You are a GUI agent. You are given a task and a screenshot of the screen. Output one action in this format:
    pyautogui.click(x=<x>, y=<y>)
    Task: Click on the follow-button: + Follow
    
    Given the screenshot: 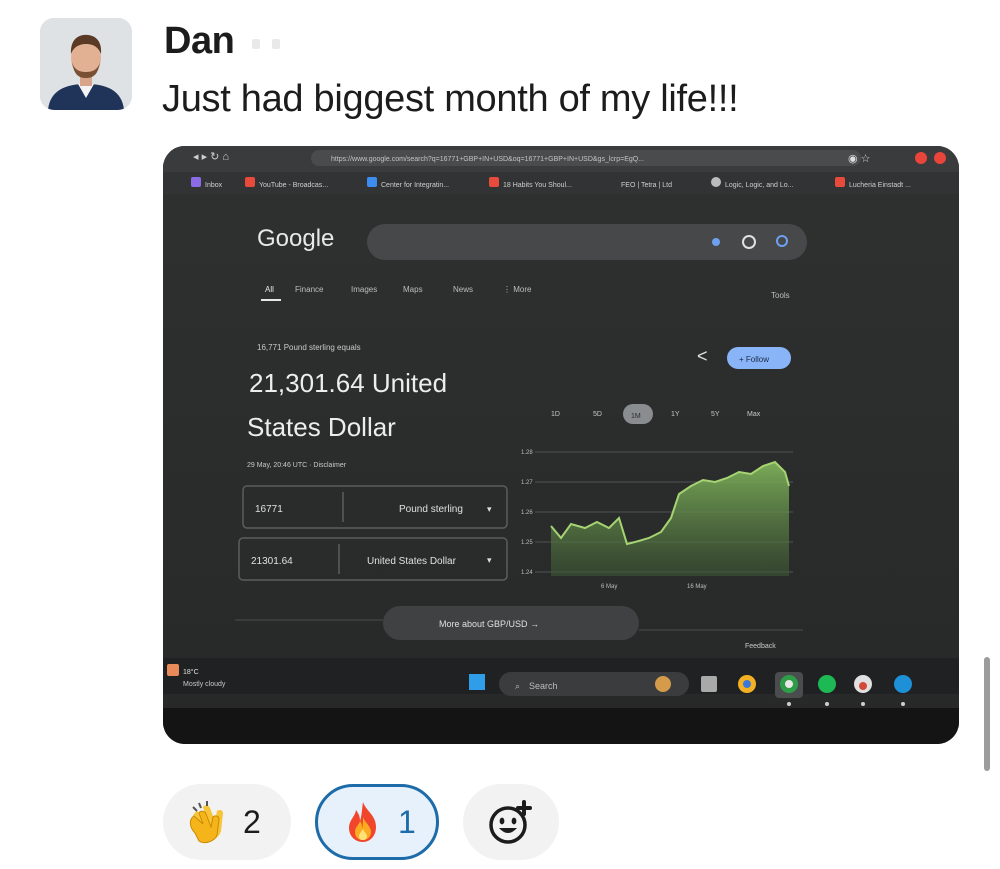 What is the action you would take?
    pyautogui.click(x=754, y=359)
    